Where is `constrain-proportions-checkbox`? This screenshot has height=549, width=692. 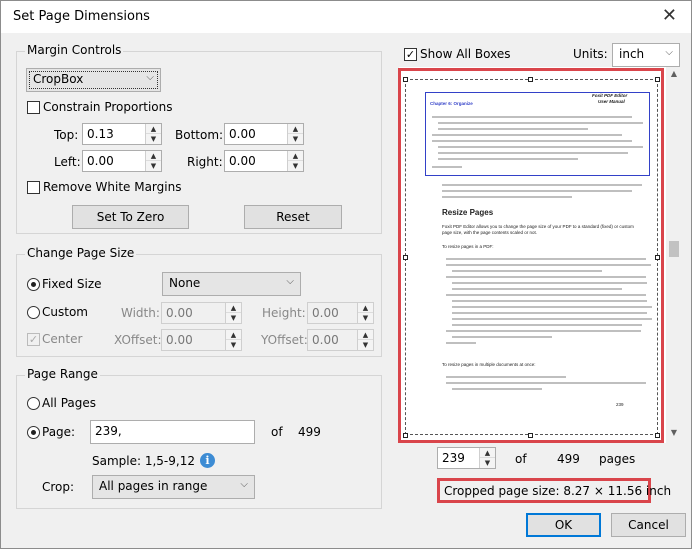 constrain-proportions-checkbox is located at coordinates (33, 107).